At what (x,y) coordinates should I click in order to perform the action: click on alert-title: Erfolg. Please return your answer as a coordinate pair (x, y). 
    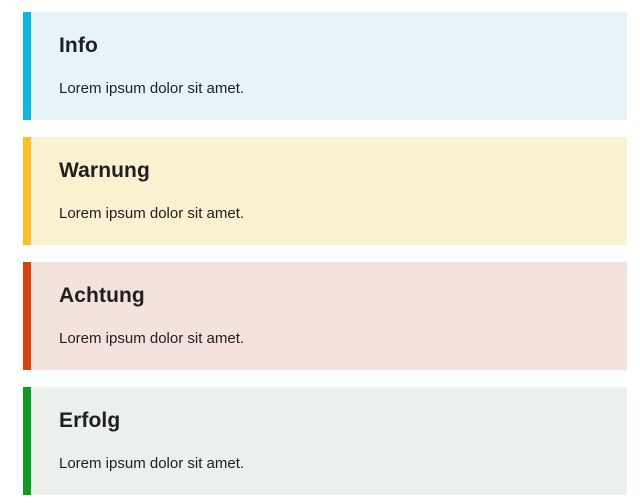
    Looking at the image, I should click on (90, 420).